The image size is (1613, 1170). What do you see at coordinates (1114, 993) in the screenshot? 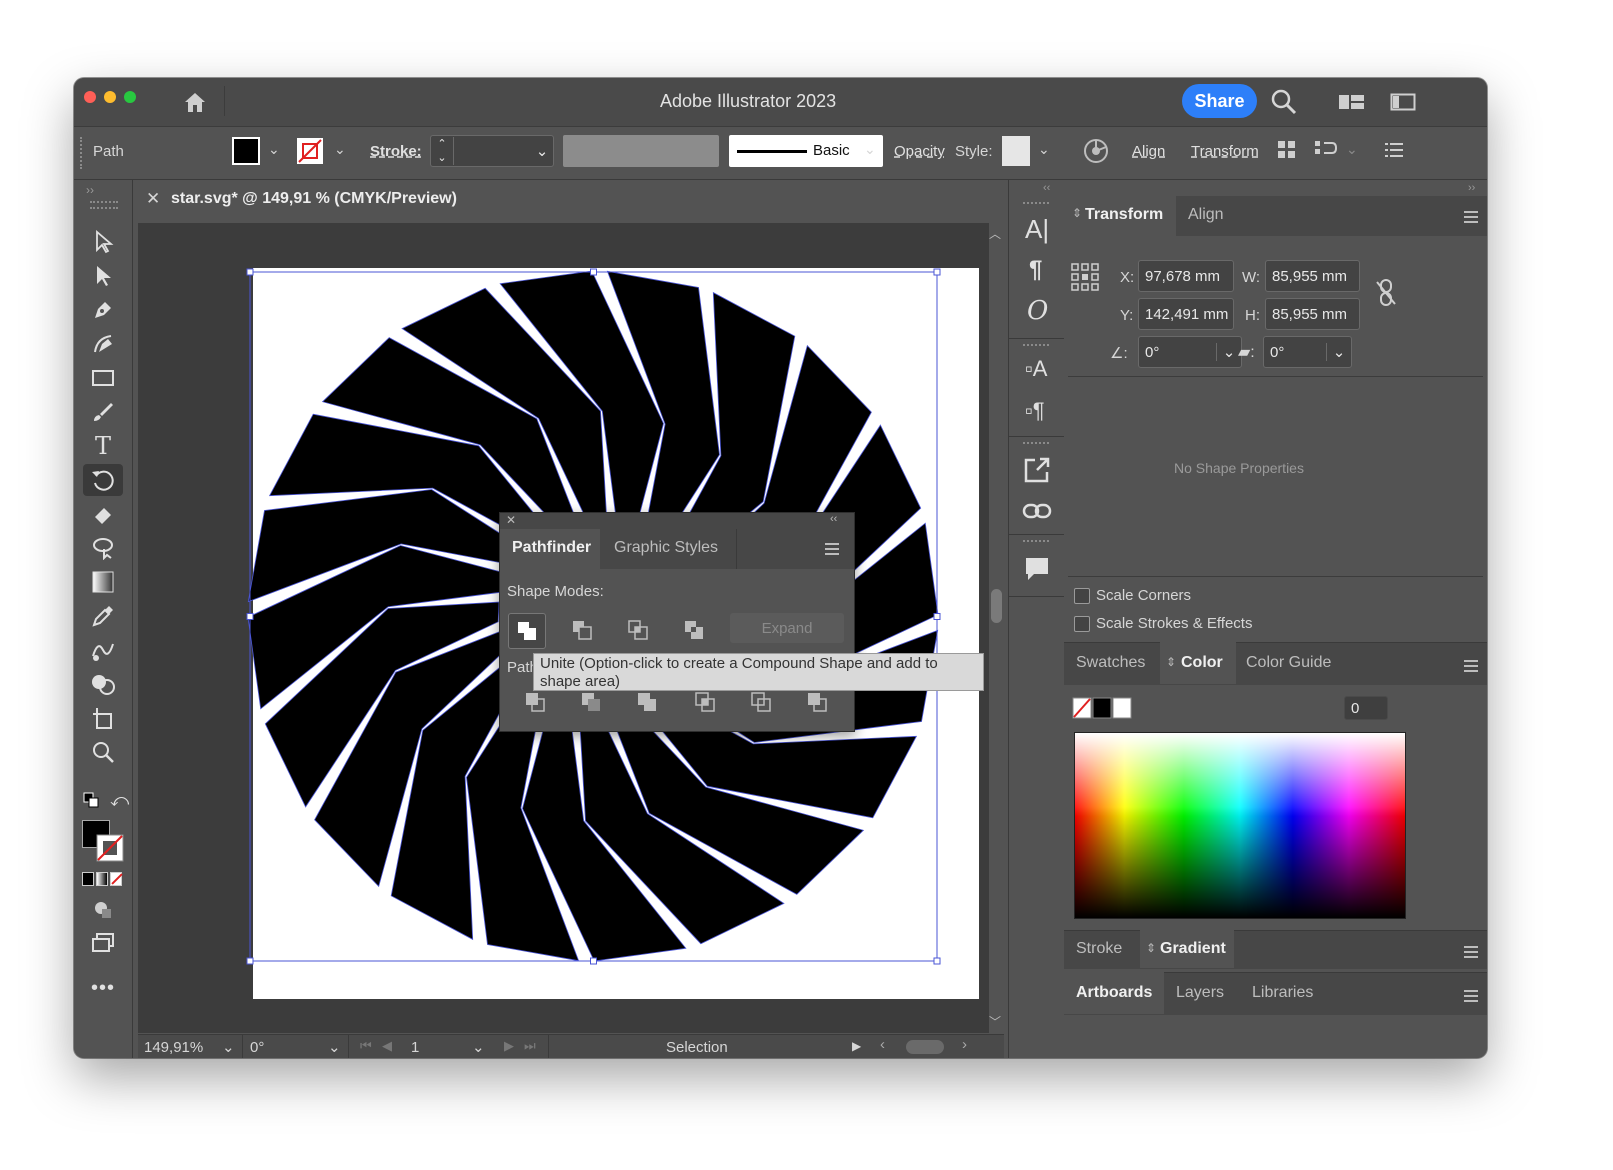
I see `tab-artboards: Artboards` at bounding box center [1114, 993].